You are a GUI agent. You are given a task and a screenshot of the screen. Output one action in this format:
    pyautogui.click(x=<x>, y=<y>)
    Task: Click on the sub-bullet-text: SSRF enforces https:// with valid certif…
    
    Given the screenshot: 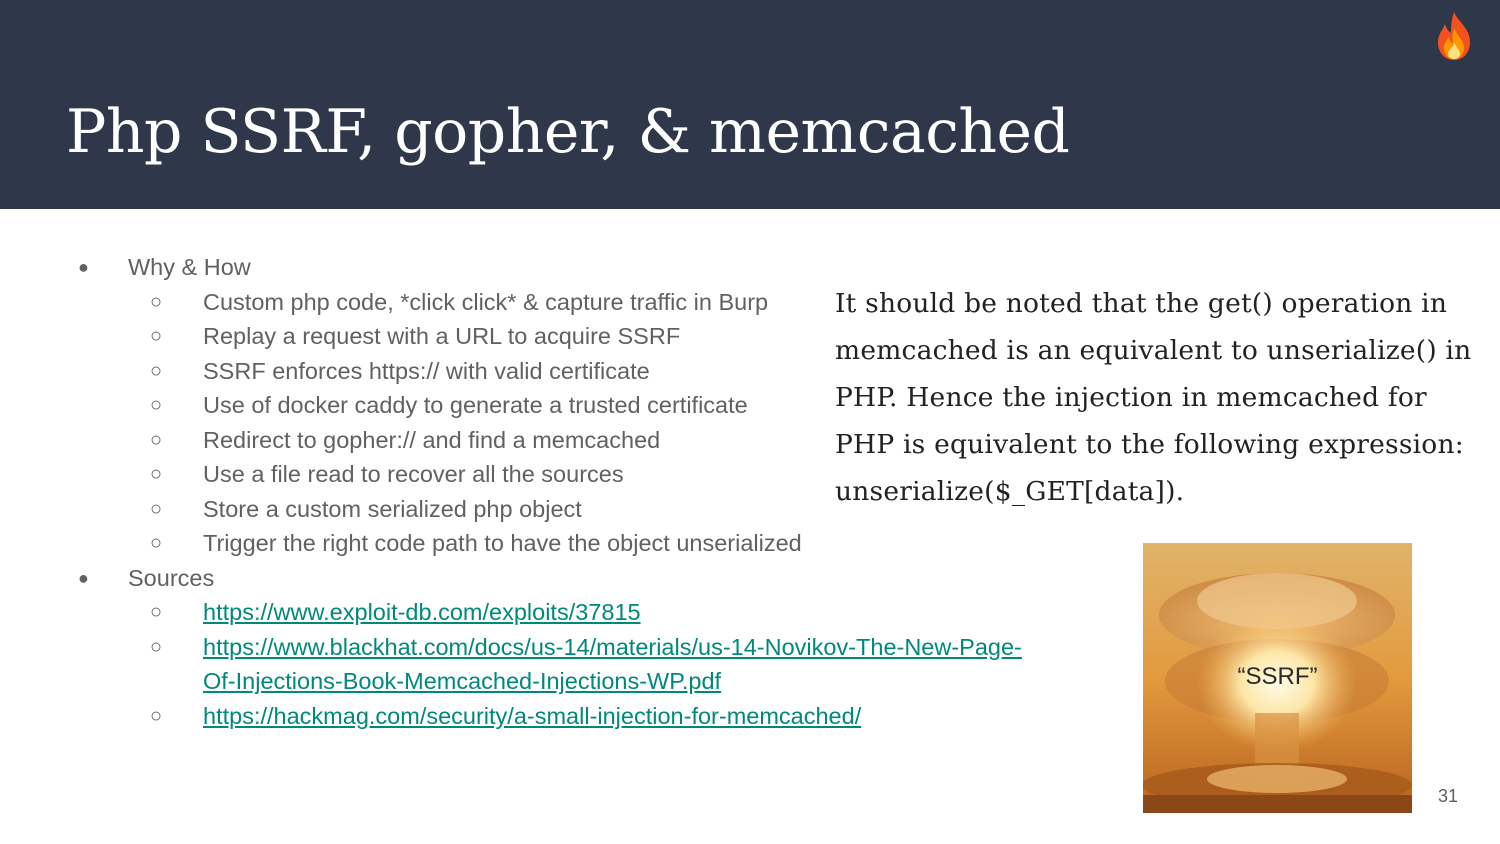 What is the action you would take?
    pyautogui.click(x=426, y=370)
    